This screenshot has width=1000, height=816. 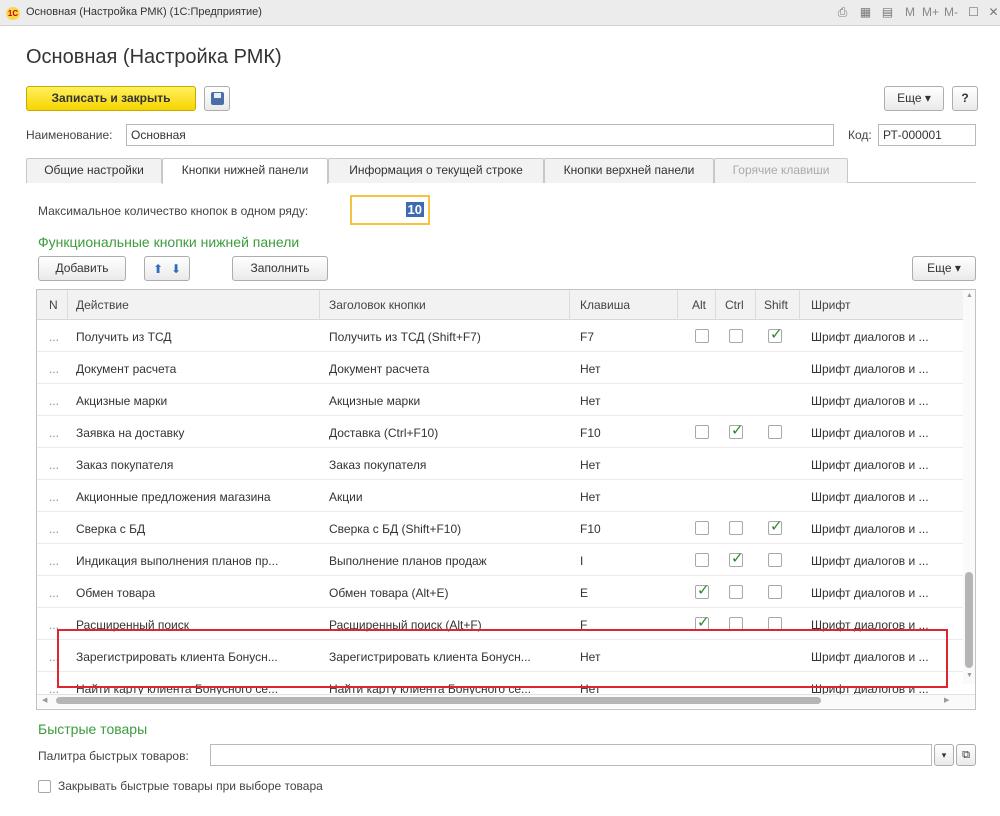 What do you see at coordinates (865, 12) in the screenshot?
I see `calculator-icon: ▦` at bounding box center [865, 12].